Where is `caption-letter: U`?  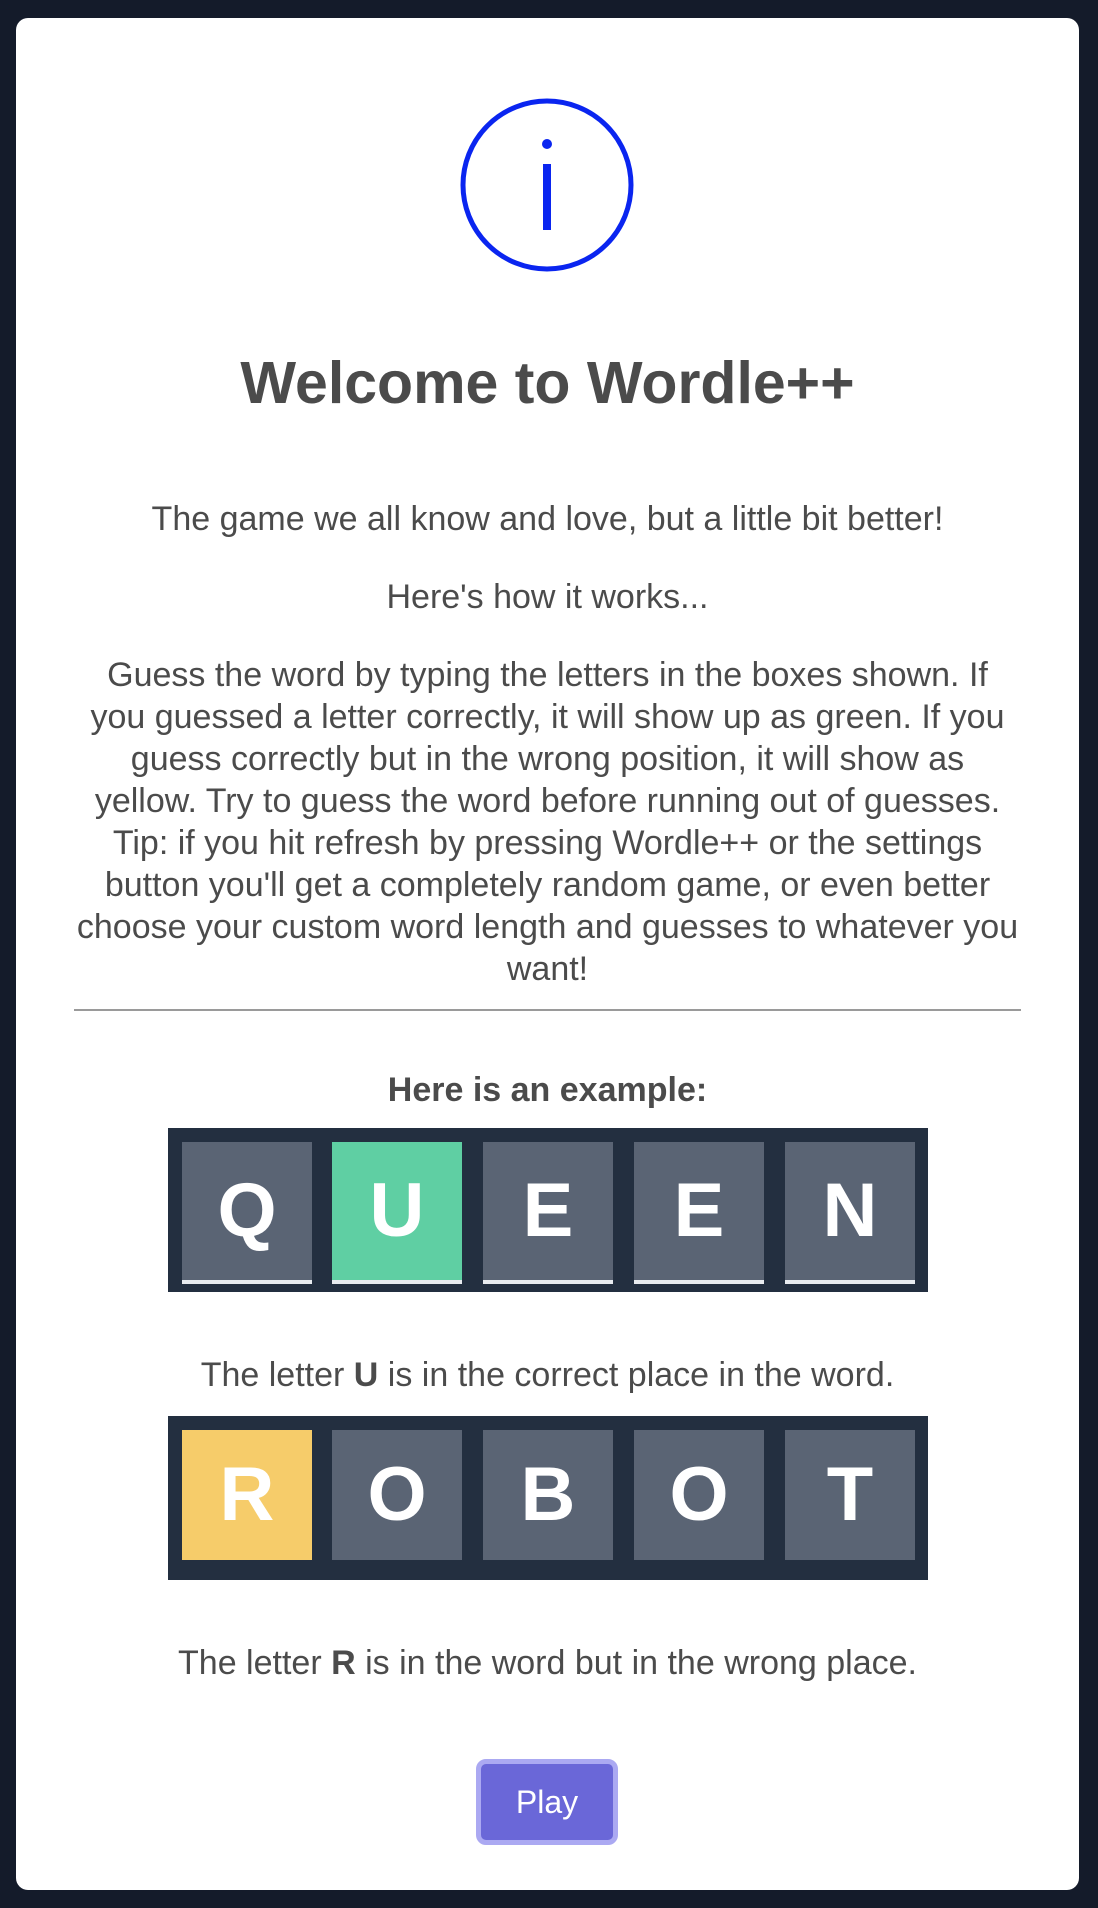 caption-letter: U is located at coordinates (366, 1375).